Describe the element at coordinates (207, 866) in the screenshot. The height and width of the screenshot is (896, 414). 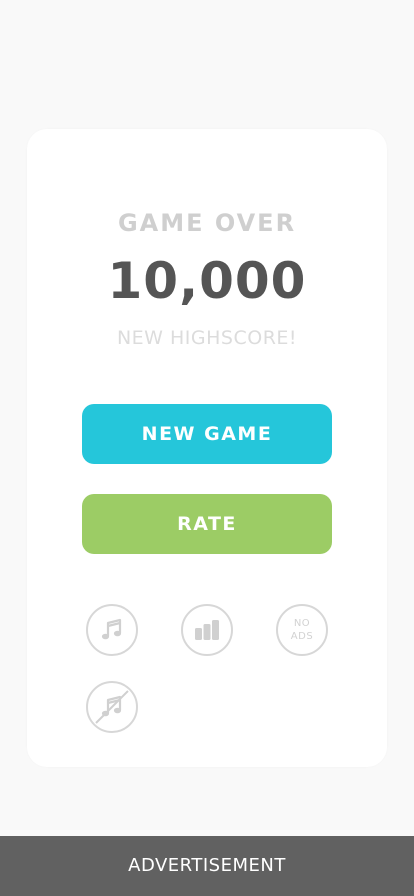
I see `advertisement-banner: ADVERTISEMENT` at that location.